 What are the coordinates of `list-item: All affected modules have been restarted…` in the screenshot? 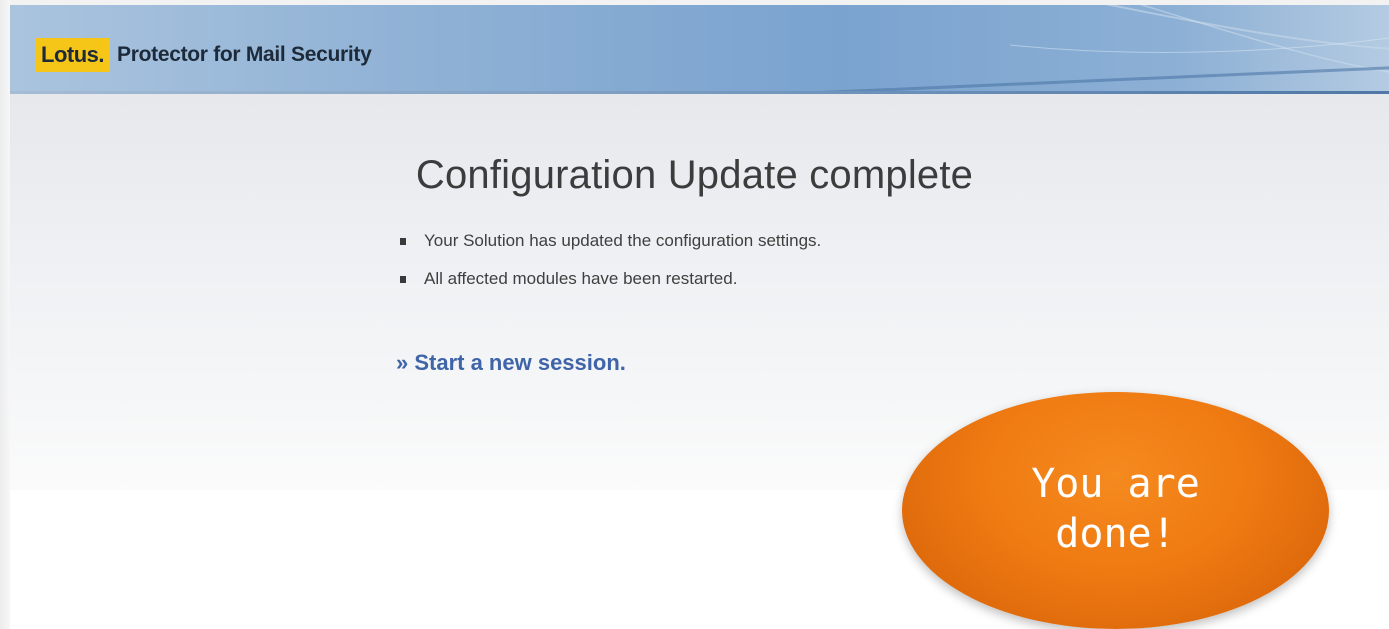 It's located at (610, 284).